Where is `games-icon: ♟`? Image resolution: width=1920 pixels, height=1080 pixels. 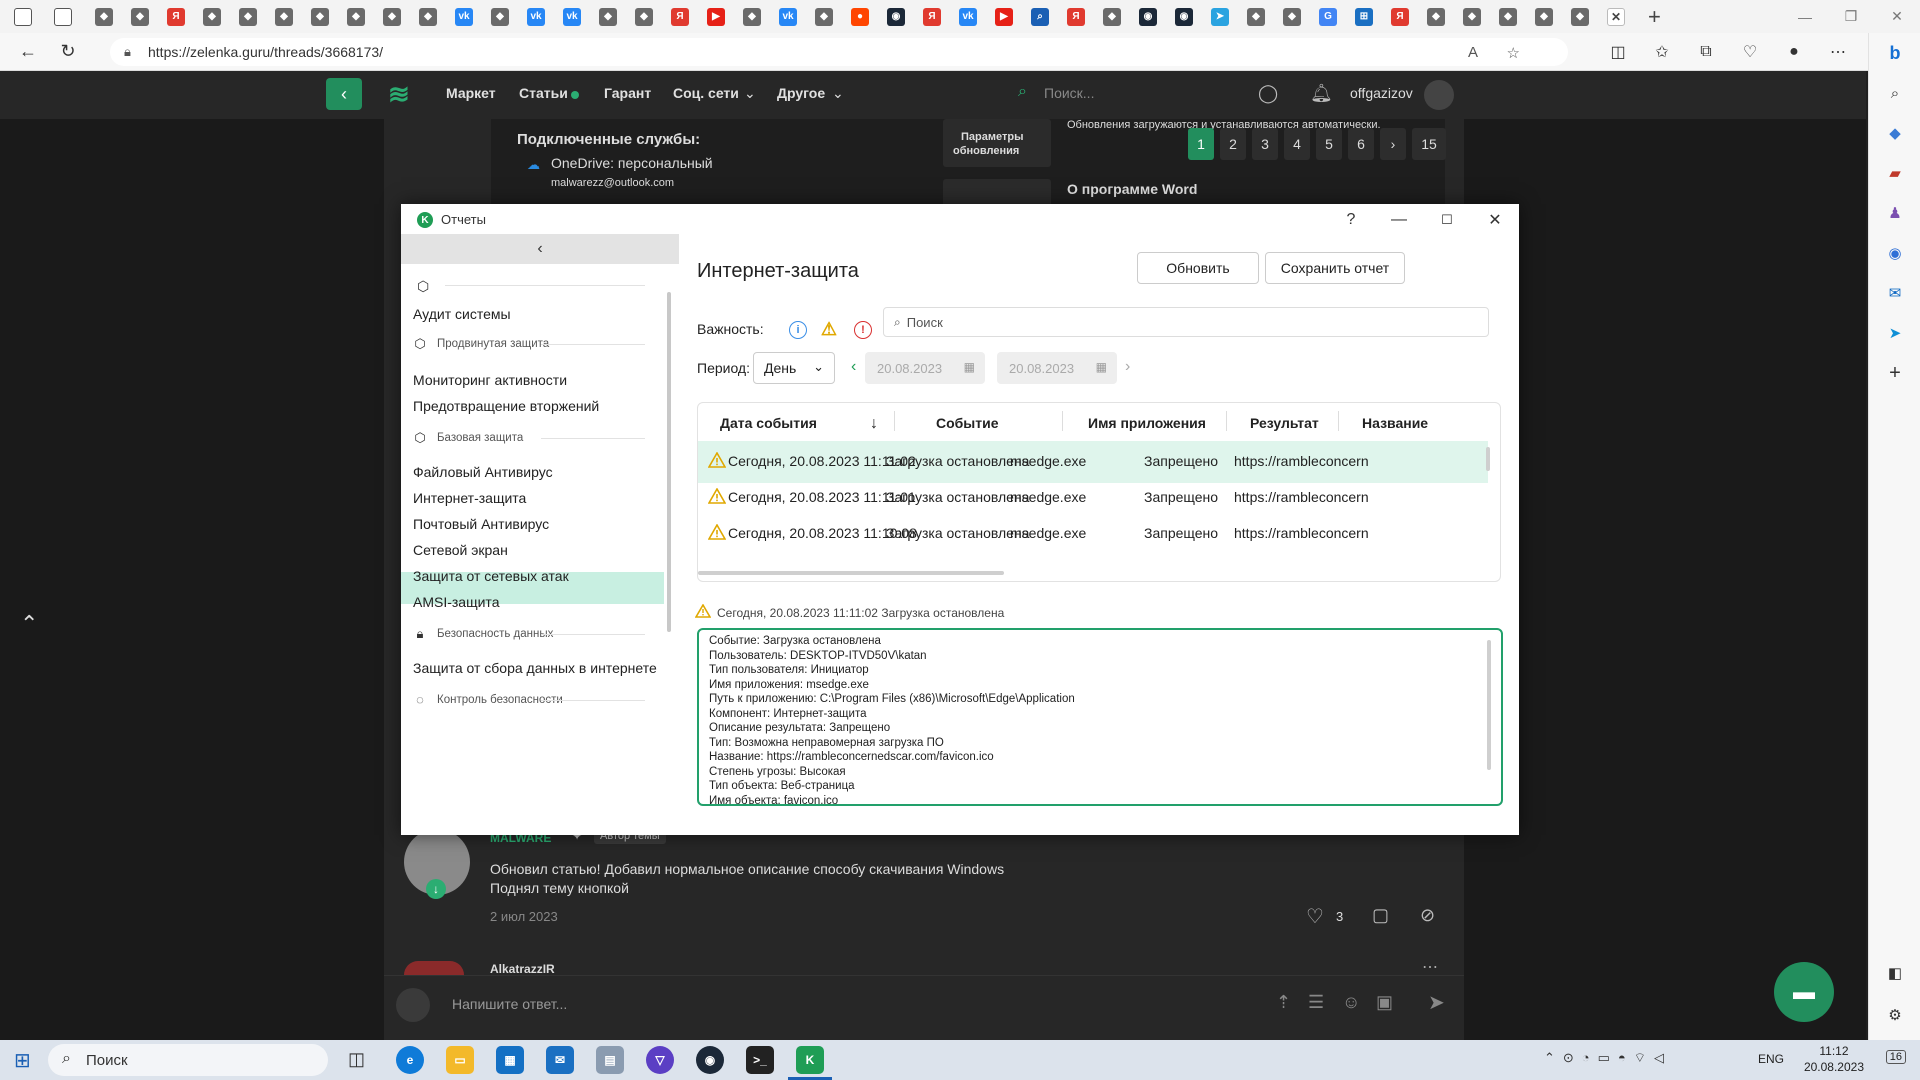 games-icon: ♟ is located at coordinates (1894, 213).